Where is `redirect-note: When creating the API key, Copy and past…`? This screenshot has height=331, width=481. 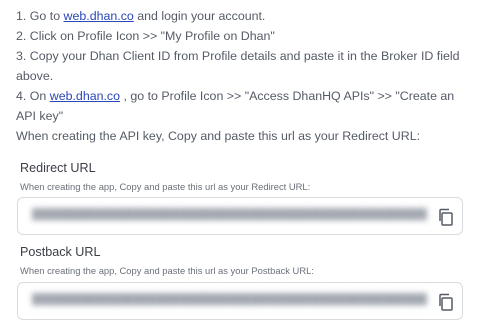 redirect-note: When creating the API key, Copy and past… is located at coordinates (218, 136).